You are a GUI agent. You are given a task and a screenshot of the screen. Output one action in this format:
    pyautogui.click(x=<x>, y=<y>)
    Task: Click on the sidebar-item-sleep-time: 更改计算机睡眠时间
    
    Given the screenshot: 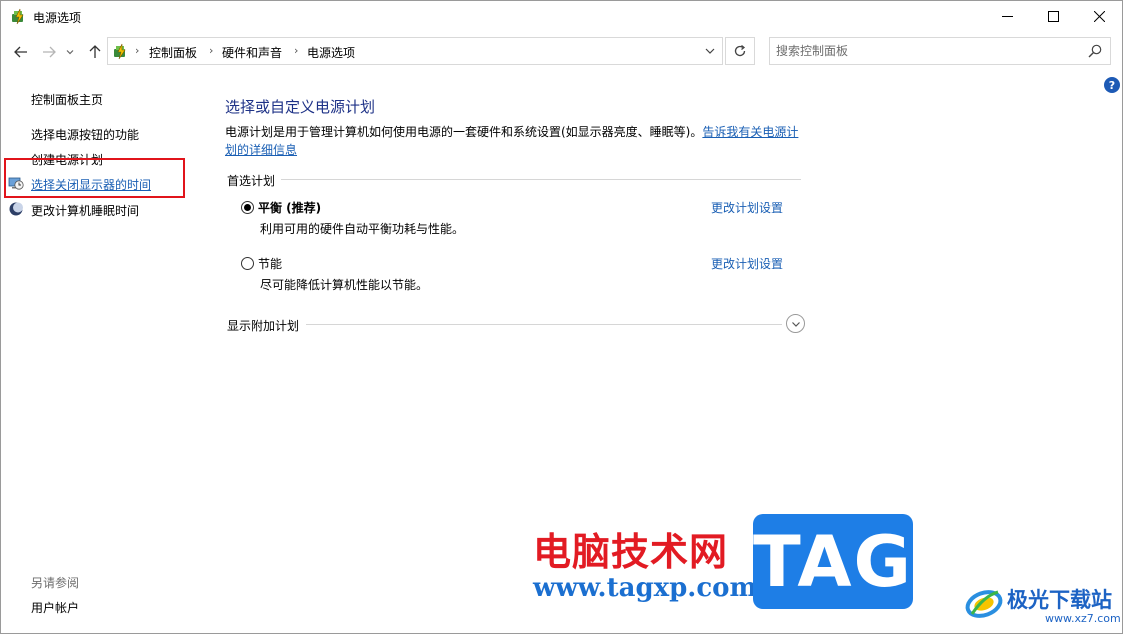 What is the action you would take?
    pyautogui.click(x=85, y=210)
    